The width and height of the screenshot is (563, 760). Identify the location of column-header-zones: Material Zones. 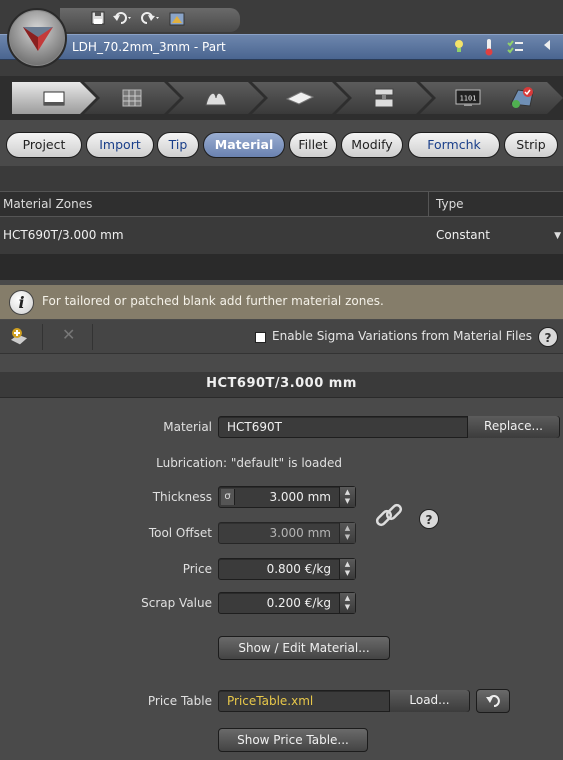
(47, 204).